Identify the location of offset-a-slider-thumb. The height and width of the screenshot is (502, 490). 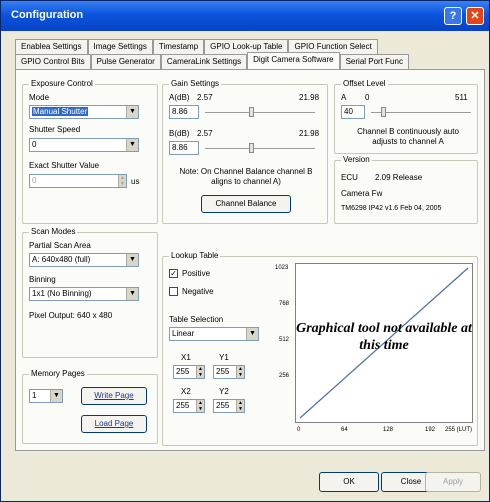
(383, 112).